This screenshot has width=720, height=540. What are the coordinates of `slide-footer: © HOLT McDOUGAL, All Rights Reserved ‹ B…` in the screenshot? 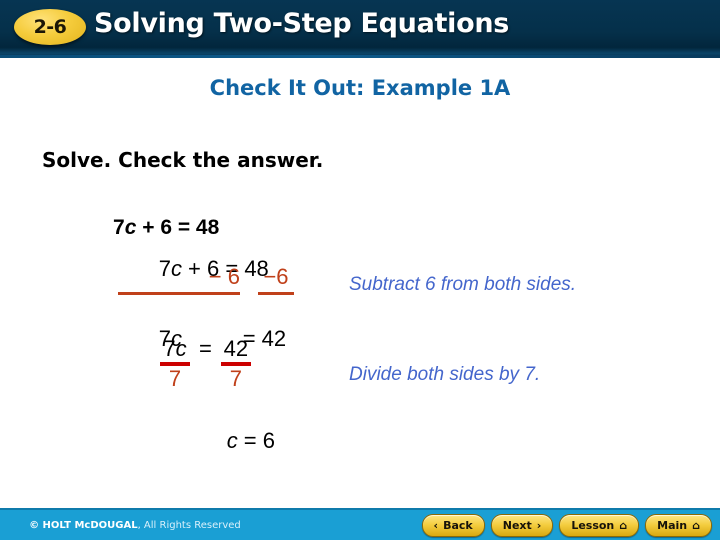 It's located at (360, 524).